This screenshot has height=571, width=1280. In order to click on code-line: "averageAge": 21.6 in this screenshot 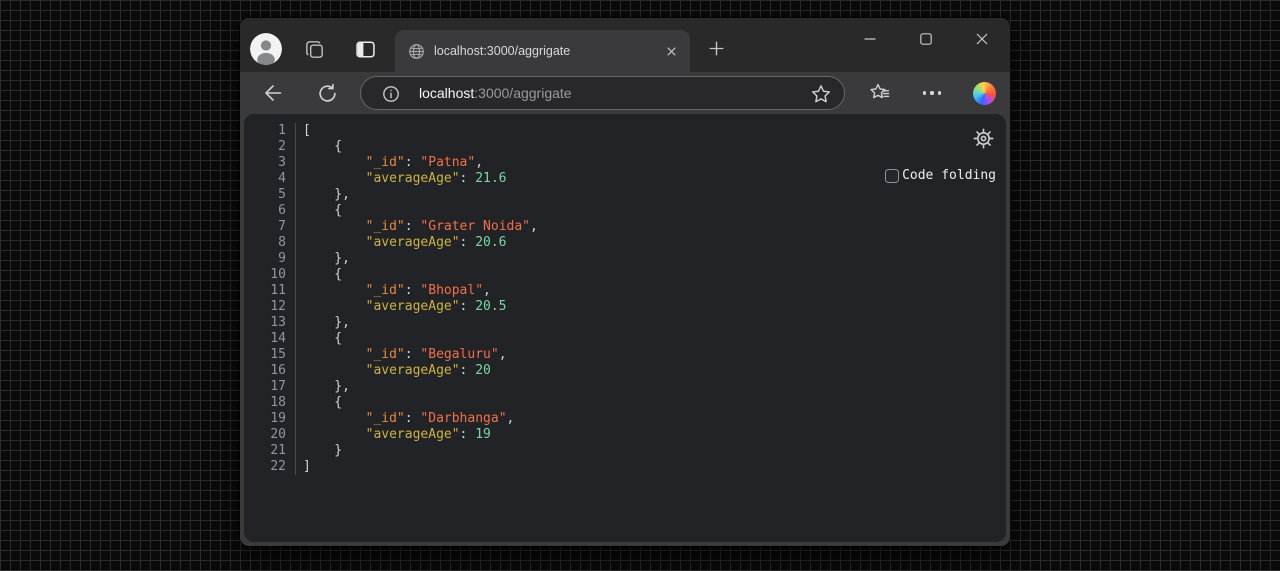, I will do `click(420, 179)`.